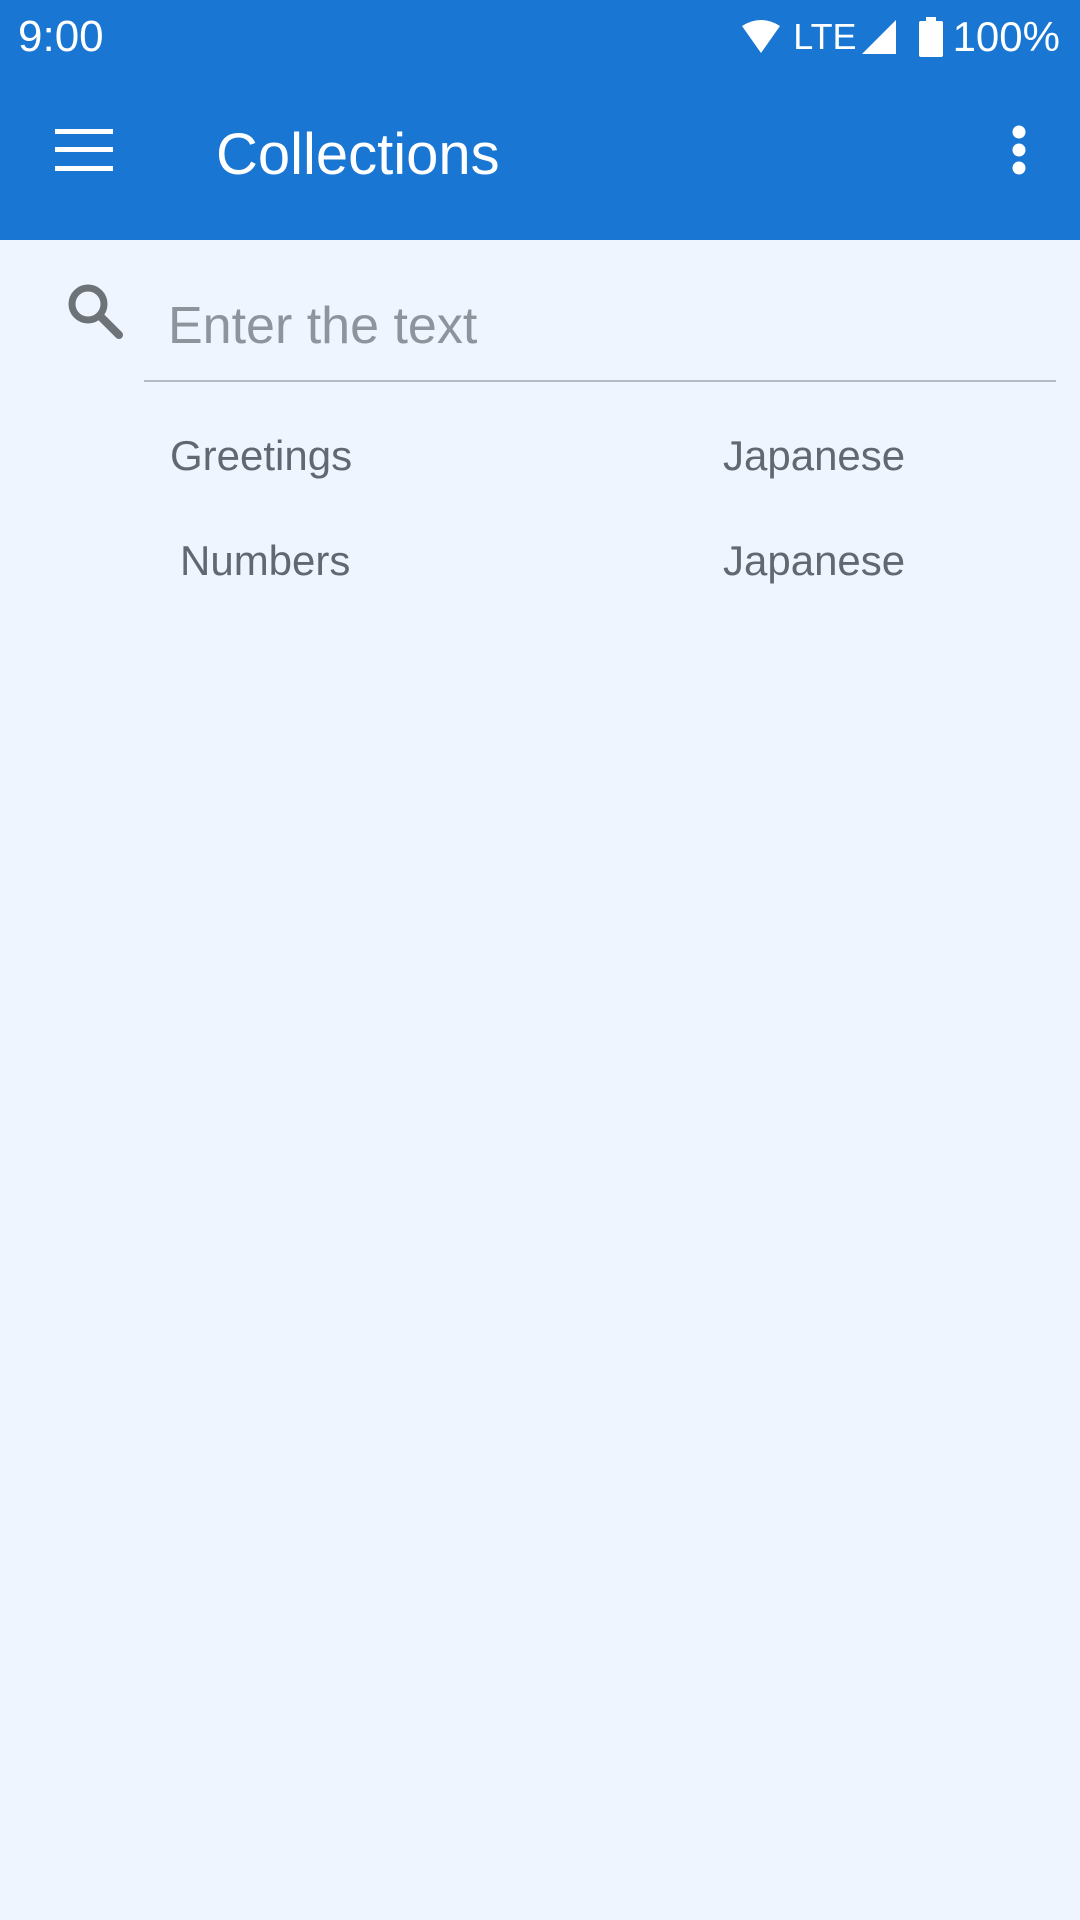 This screenshot has height=1920, width=1080. Describe the element at coordinates (61, 36) in the screenshot. I see `status-time: 9:00` at that location.